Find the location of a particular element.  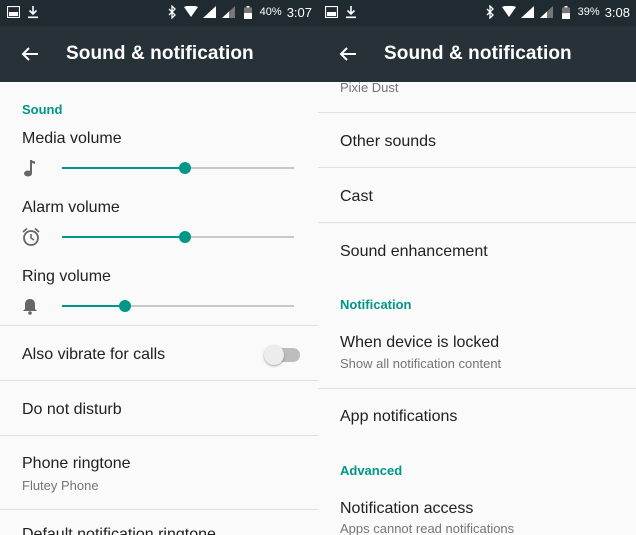

music-note-icon is located at coordinates (31, 168).